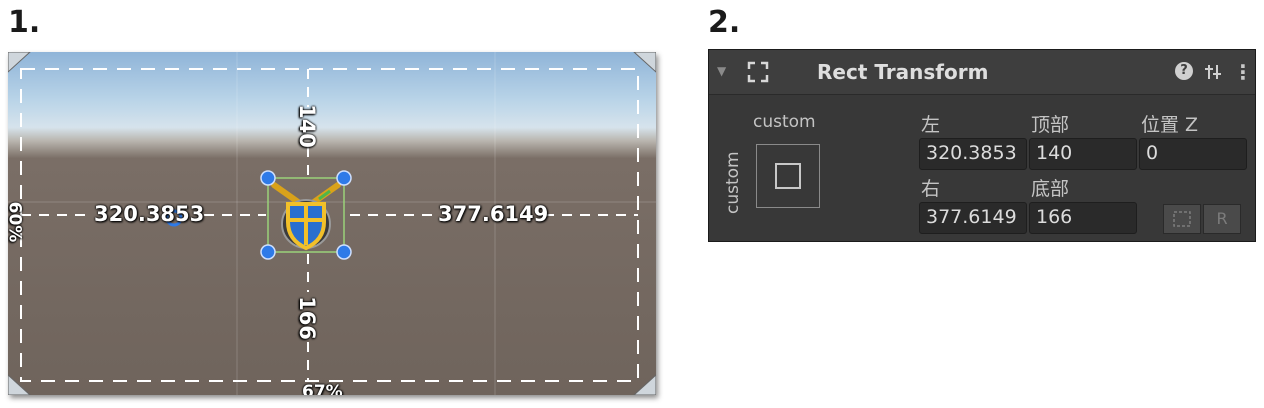 This screenshot has height=408, width=1264. I want to click on anchor-presets-button, so click(788, 176).